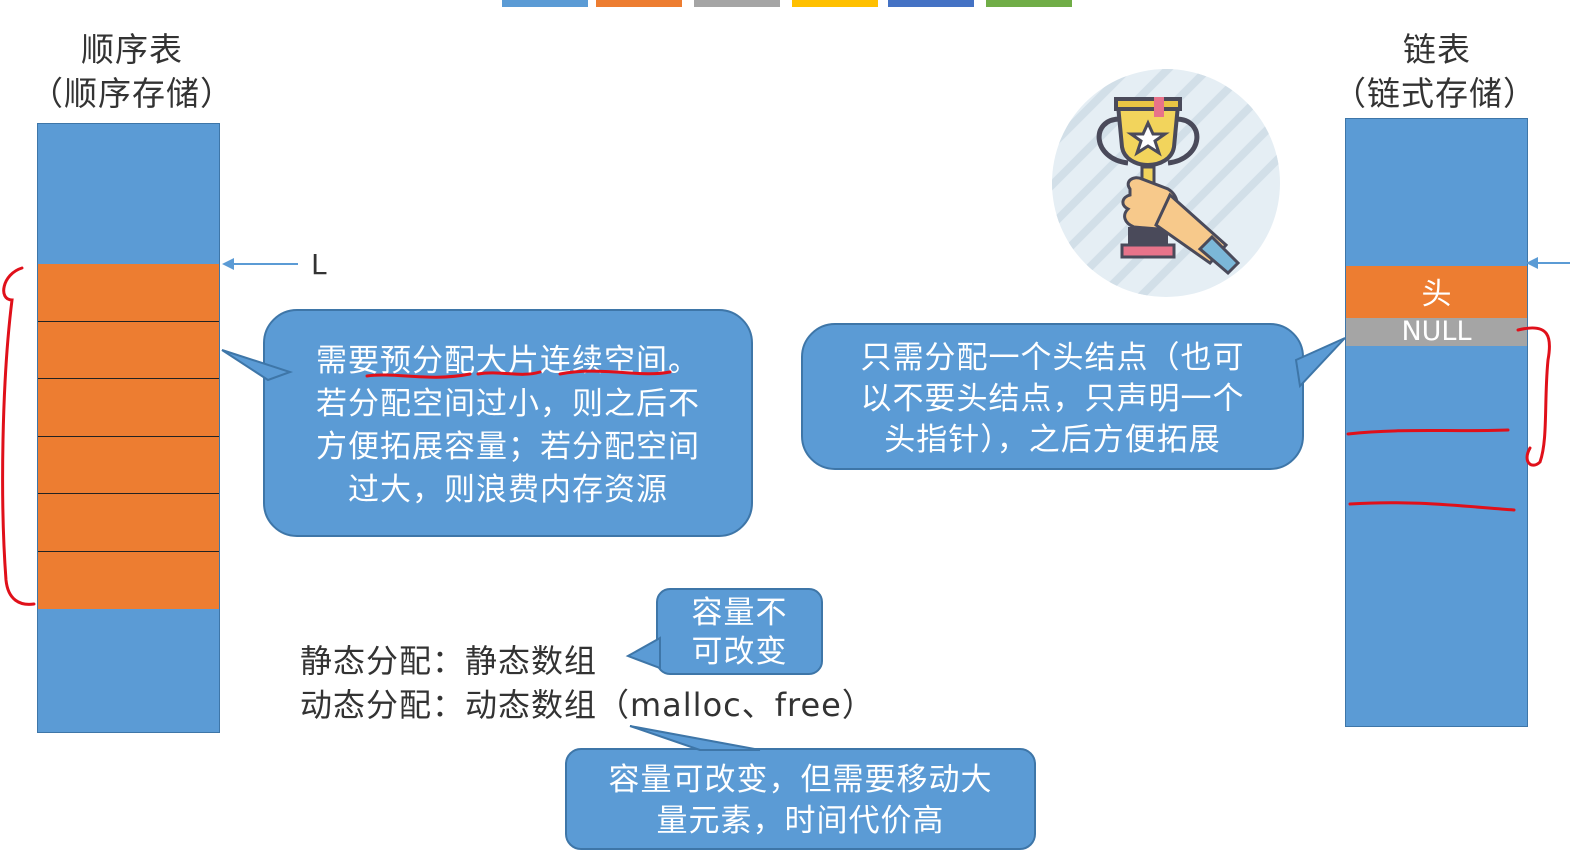 Image resolution: width=1570 pixels, height=867 pixels. Describe the element at coordinates (1437, 49) in the screenshot. I see `link-title: 链表` at that location.